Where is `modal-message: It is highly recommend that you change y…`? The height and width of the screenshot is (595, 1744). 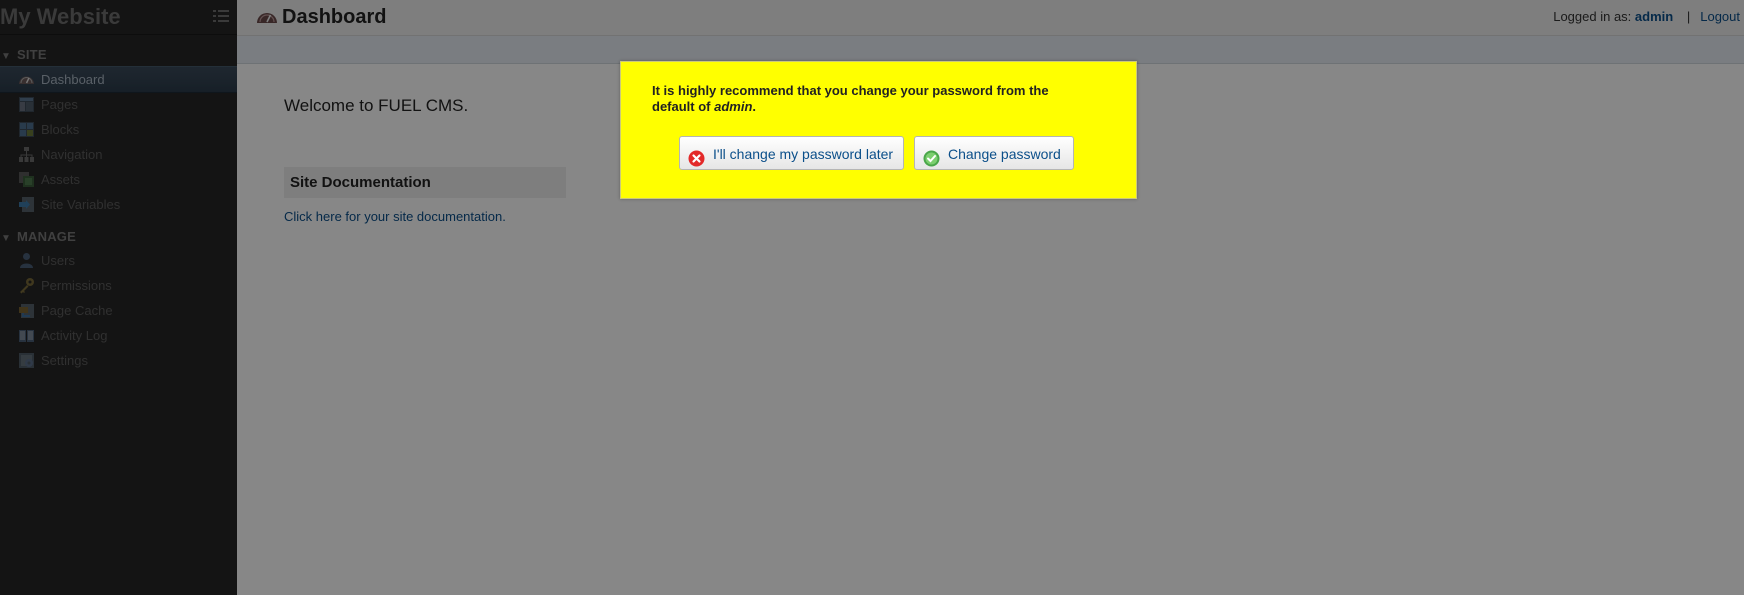
modal-message: It is highly recommend that you change y… is located at coordinates (850, 98).